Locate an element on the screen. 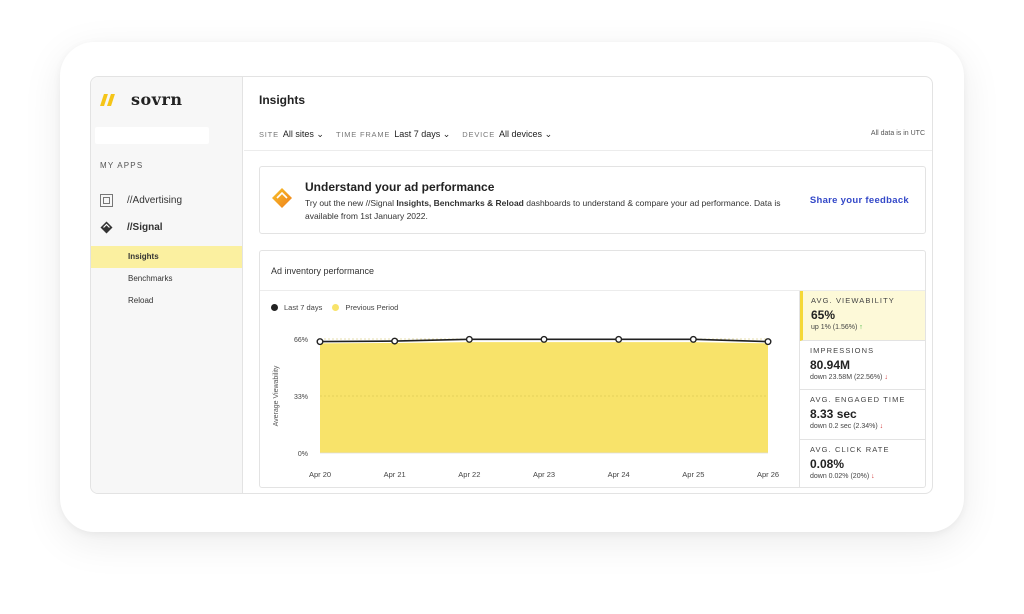 The image size is (1024, 614). banner-title: Understand your ad performance is located at coordinates (400, 187).